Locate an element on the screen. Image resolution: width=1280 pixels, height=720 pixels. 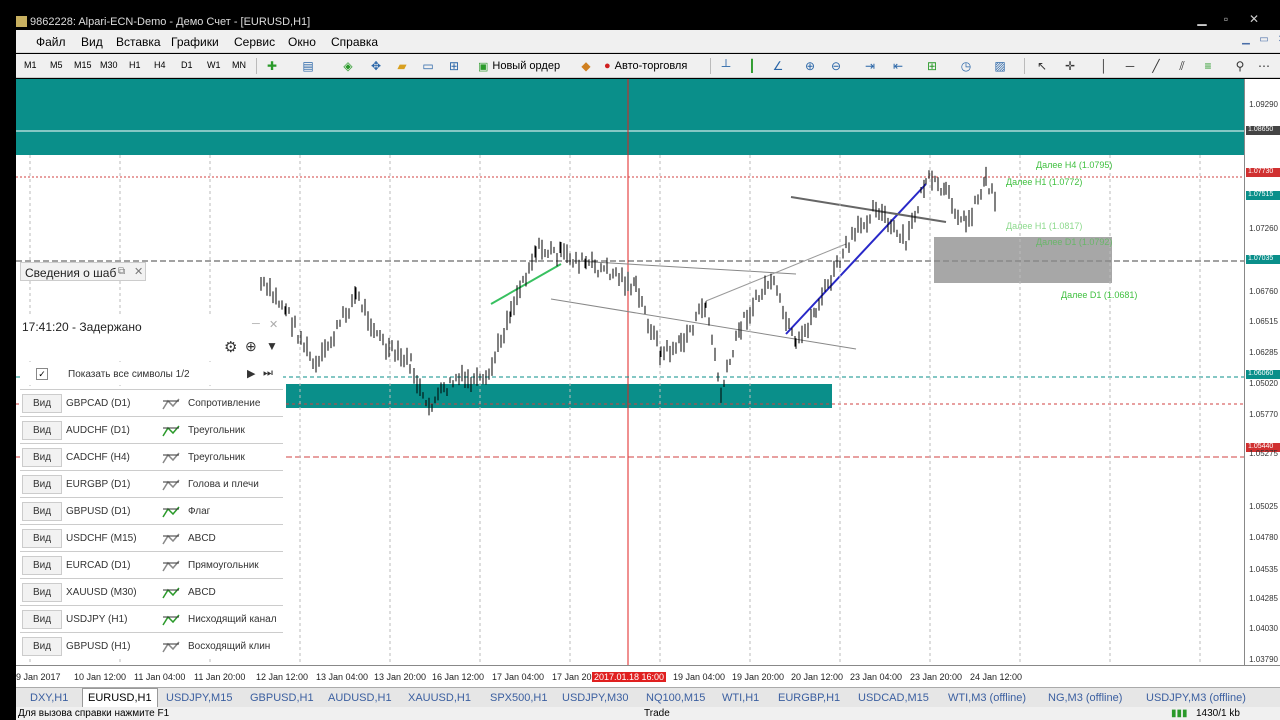
chart-shift-icon: ⇤ is located at coordinates (898, 66).